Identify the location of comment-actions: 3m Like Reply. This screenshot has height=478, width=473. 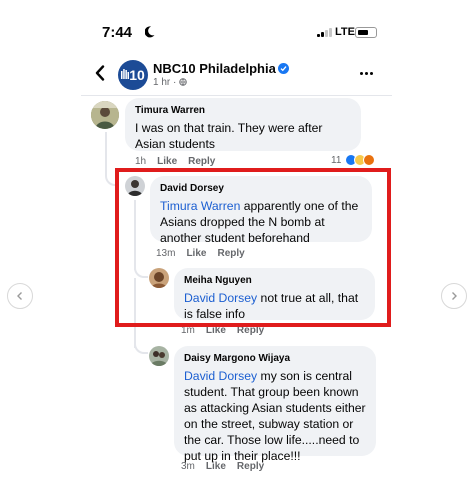
(222, 466).